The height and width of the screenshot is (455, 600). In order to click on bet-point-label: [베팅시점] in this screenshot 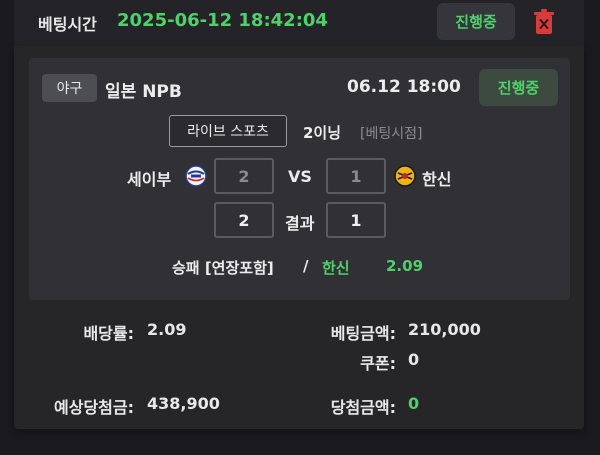, I will do `click(391, 134)`.